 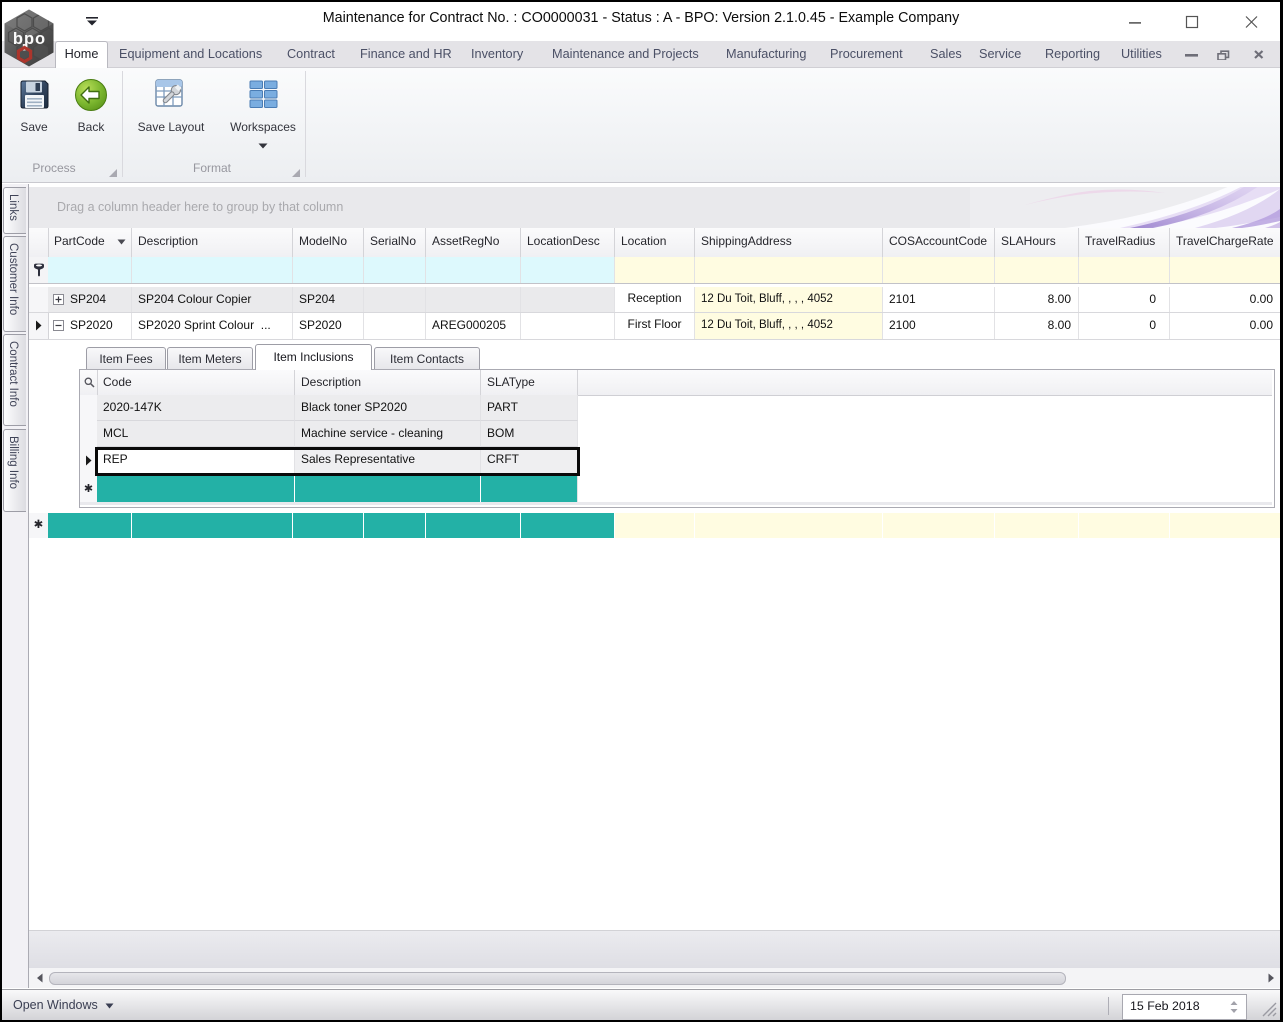 What do you see at coordinates (29, 39) in the screenshot?
I see `svg-text: bpo` at bounding box center [29, 39].